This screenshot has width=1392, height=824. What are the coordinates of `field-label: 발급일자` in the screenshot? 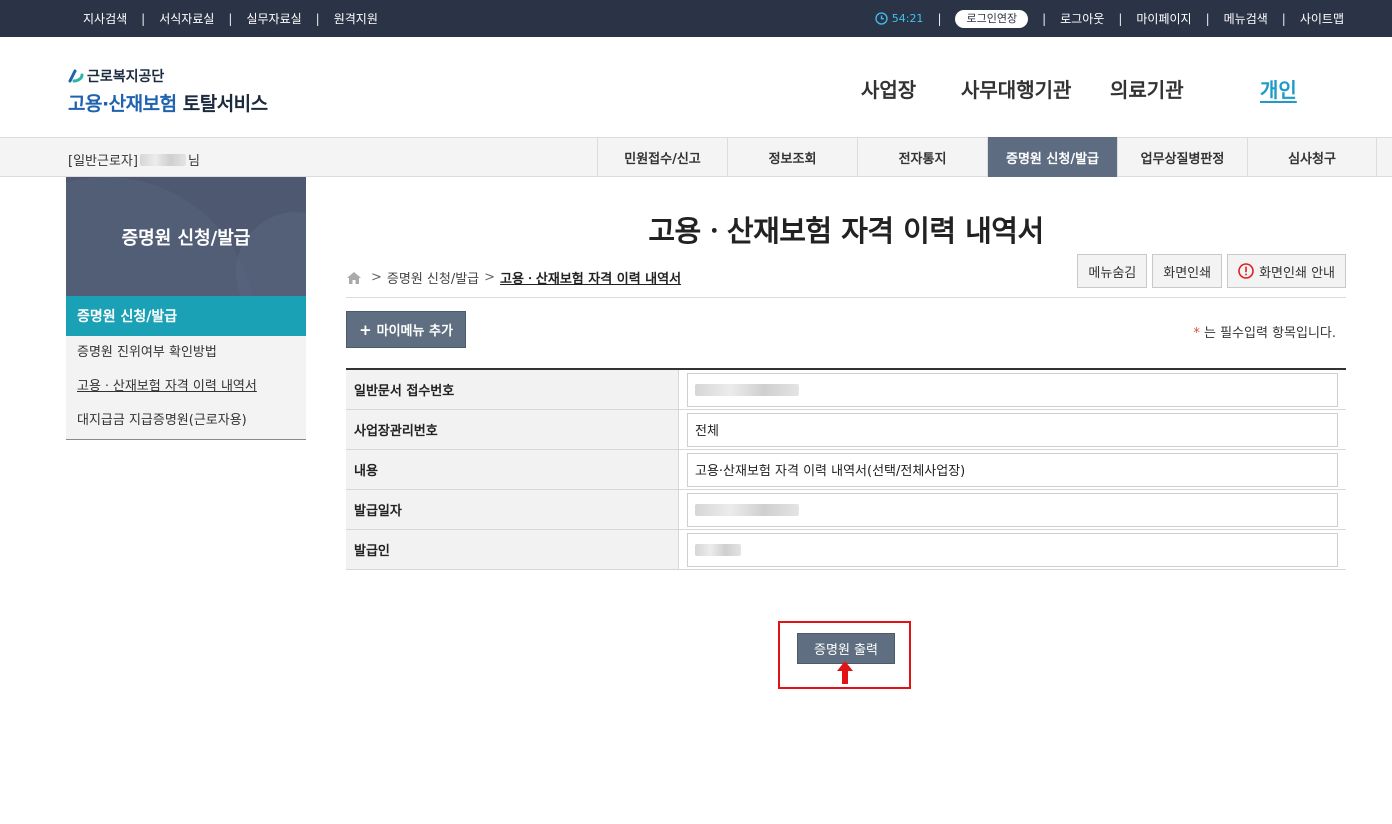 It's located at (512, 509).